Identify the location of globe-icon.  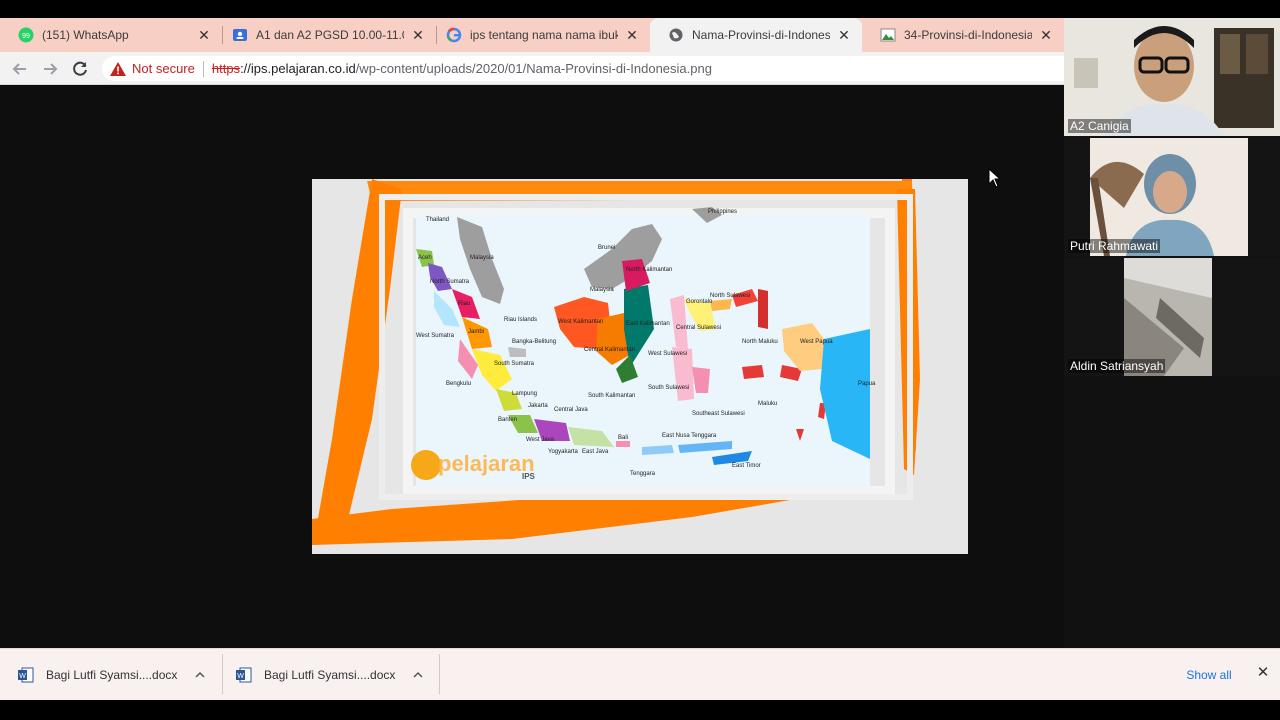
(676, 35).